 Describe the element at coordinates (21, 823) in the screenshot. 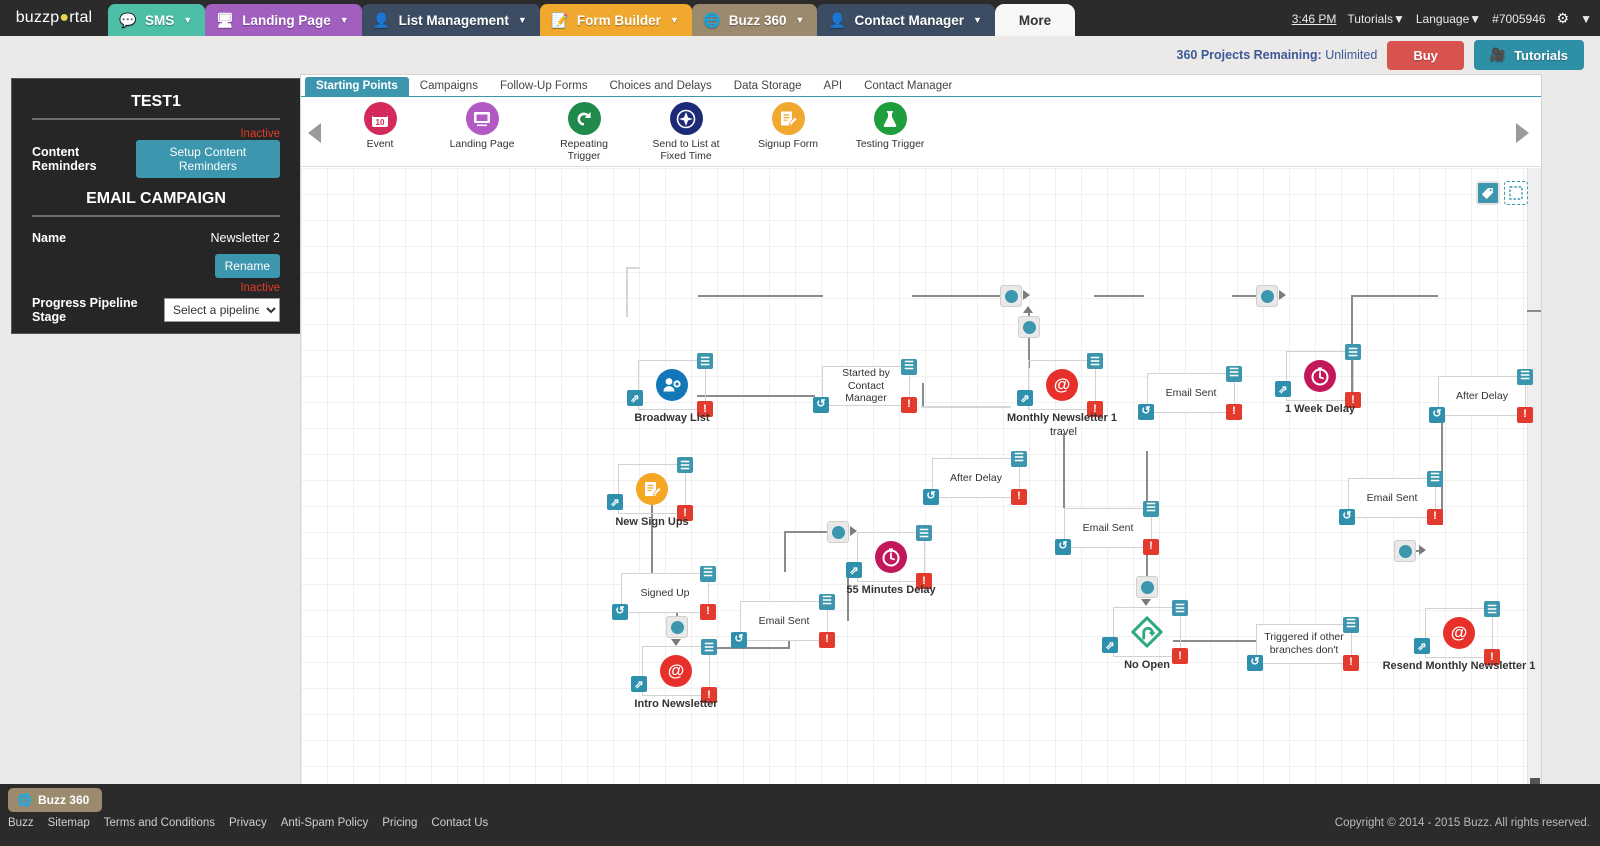

I see `footer-link-buzz: Buzz` at that location.